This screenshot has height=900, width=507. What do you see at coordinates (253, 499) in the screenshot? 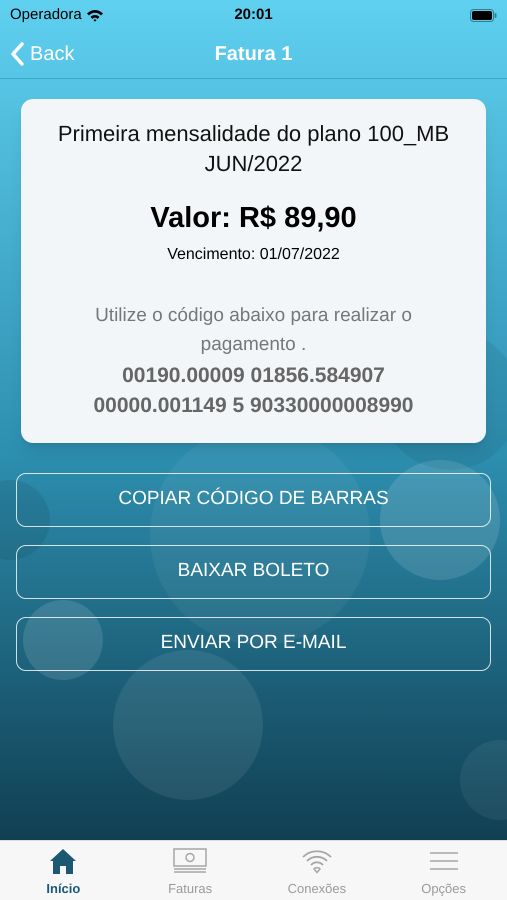
I see `action-button: COPIAR CÓDIGO DE BARRAS` at bounding box center [253, 499].